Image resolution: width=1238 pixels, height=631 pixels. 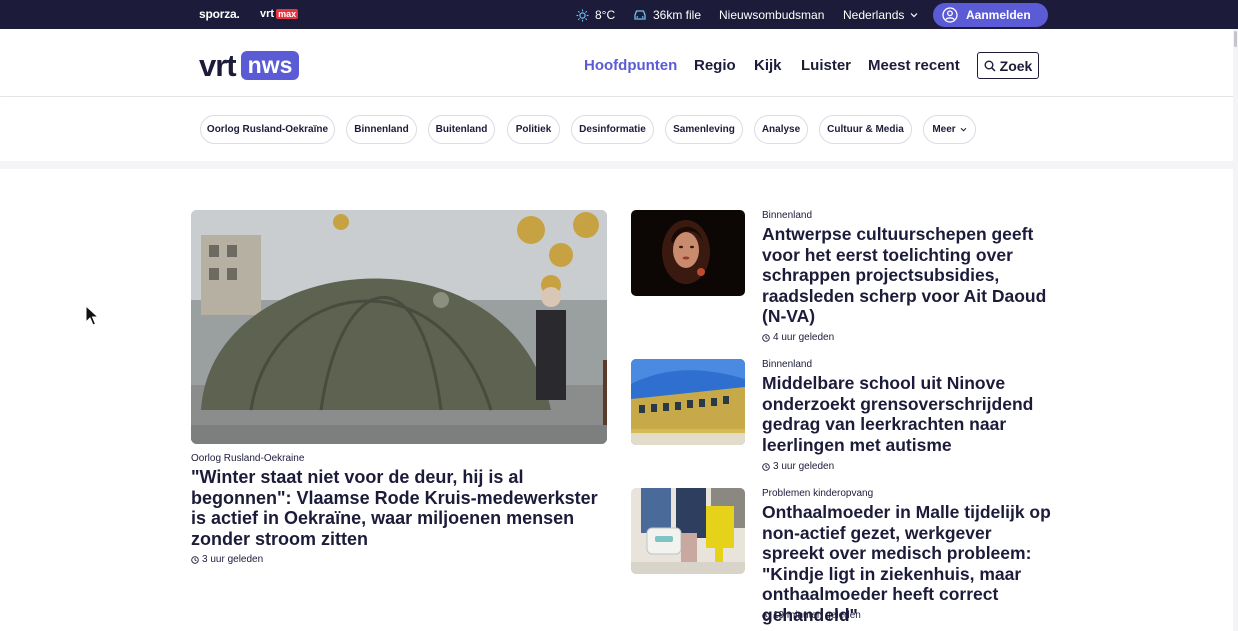 What do you see at coordinates (582, 15) in the screenshot?
I see `sun-icon` at bounding box center [582, 15].